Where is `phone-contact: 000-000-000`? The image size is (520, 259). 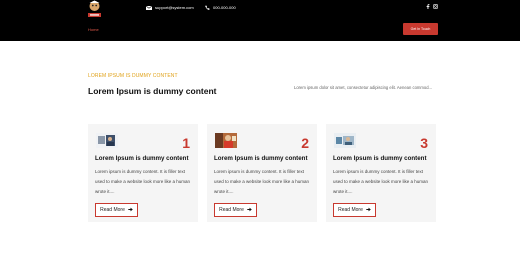 phone-contact: 000-000-000 is located at coordinates (220, 7).